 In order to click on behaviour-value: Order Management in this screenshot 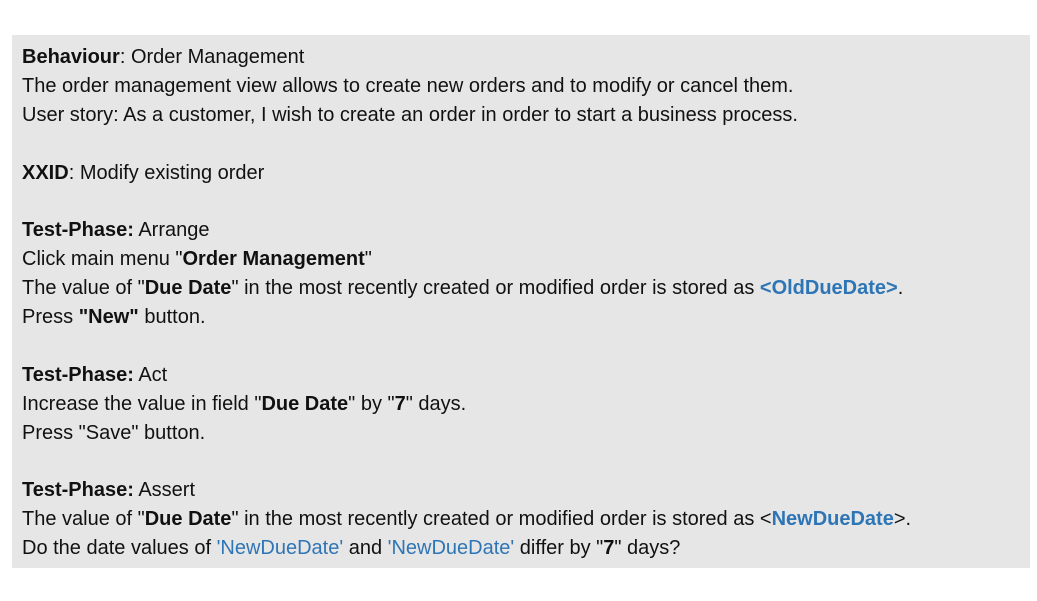, I will do `click(217, 57)`.